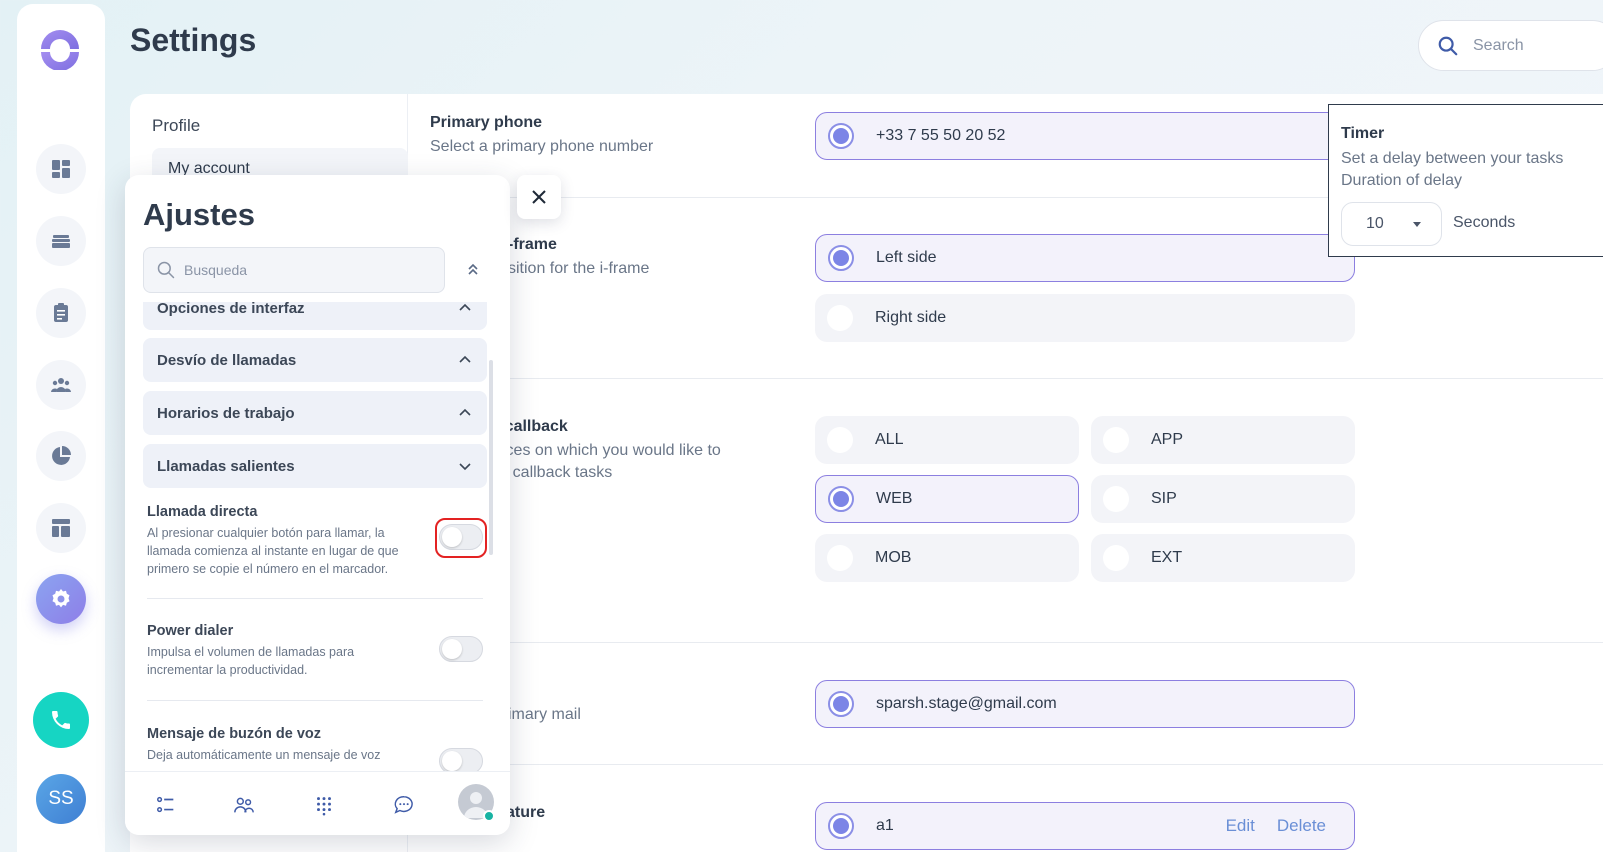 The width and height of the screenshot is (1603, 852). I want to click on panel-search-placeholder: Busqueda, so click(216, 270).